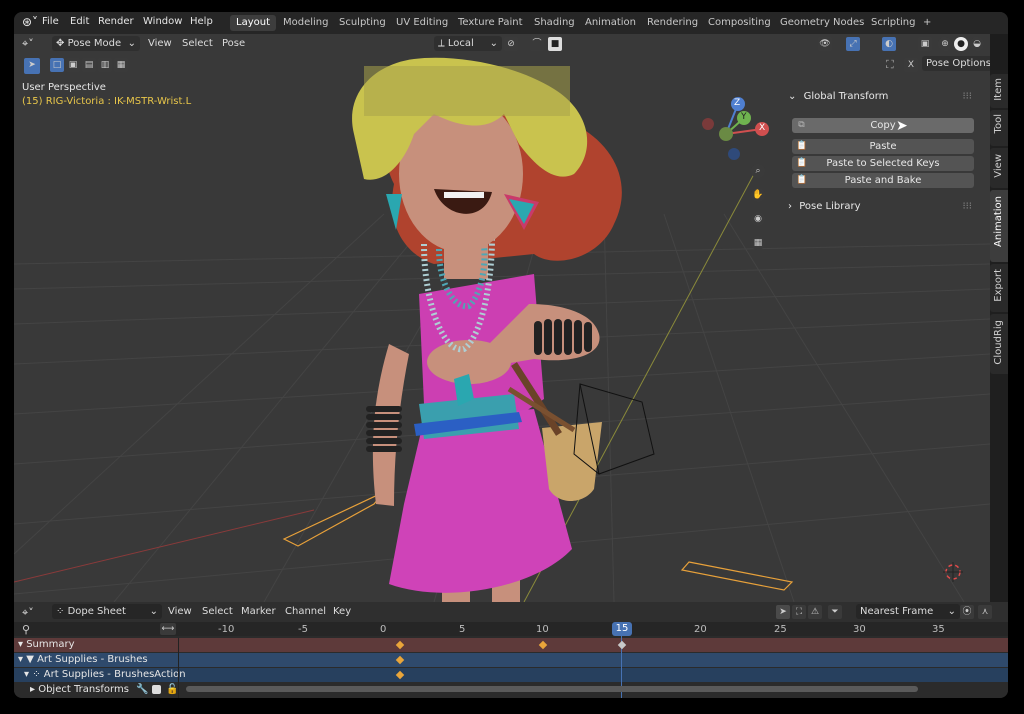 Image resolution: width=1024 pixels, height=714 pixels. I want to click on channel-region-divider, so click(178, 668).